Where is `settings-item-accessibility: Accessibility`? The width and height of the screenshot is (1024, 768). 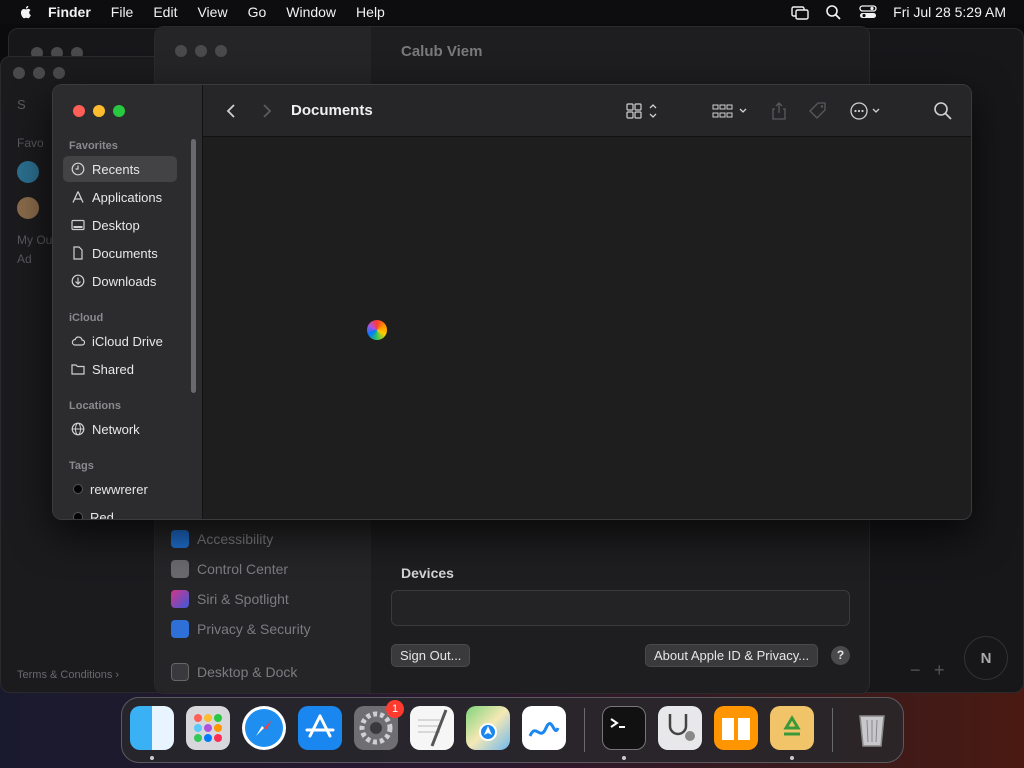
settings-item-accessibility: Accessibility is located at coordinates (222, 539).